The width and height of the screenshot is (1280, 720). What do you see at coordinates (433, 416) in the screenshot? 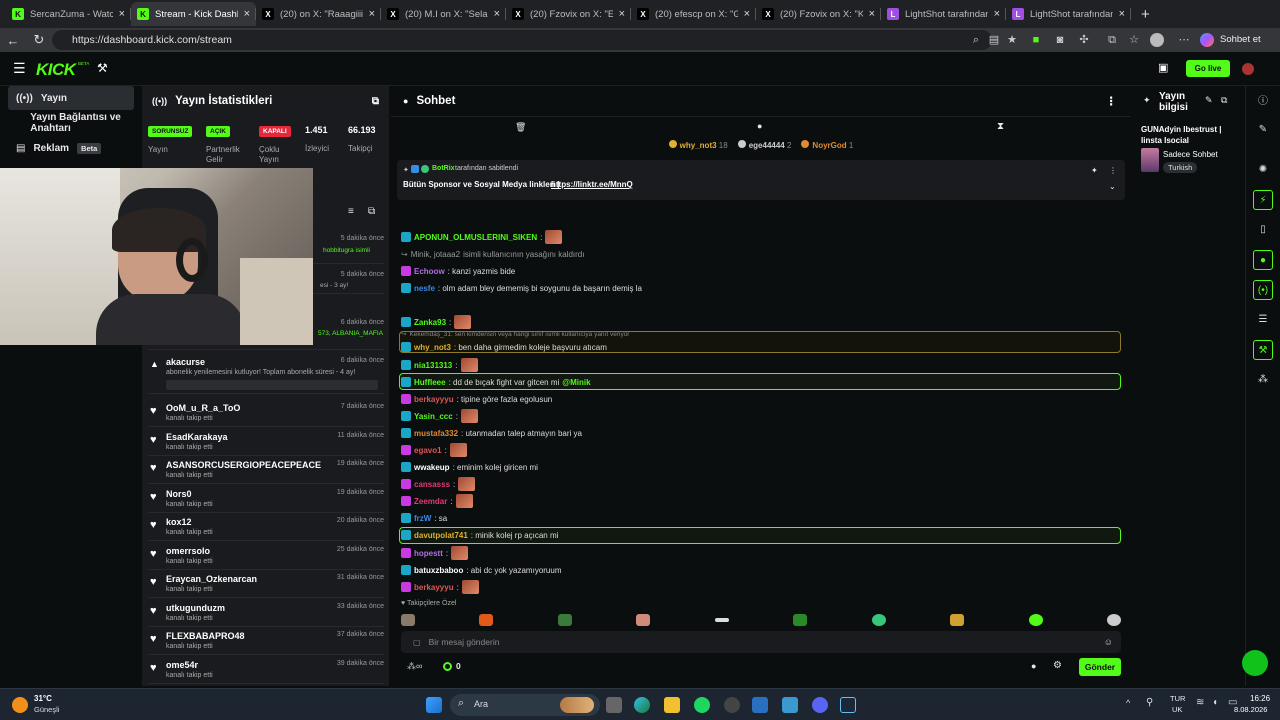
I see `chat-username: Yasin_ccc` at bounding box center [433, 416].